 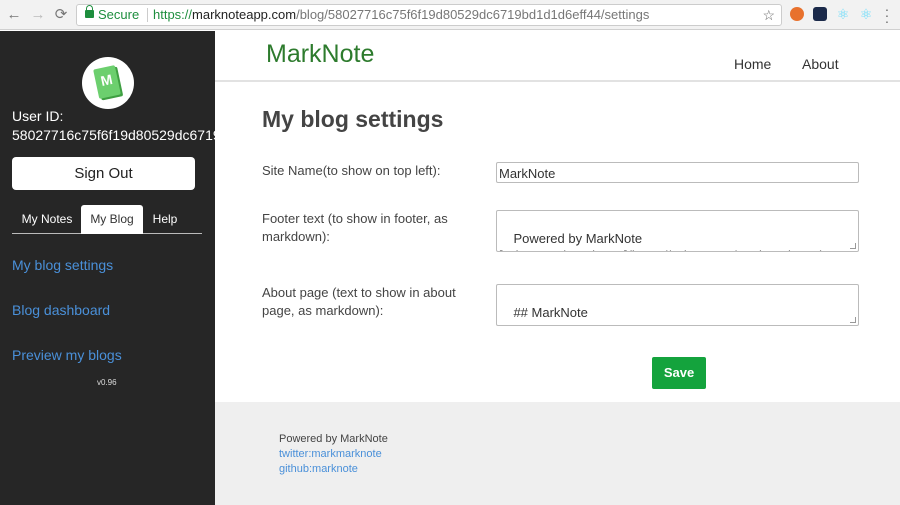 What do you see at coordinates (330, 454) in the screenshot?
I see `footer-twitter-link: twitter:markmarknote` at bounding box center [330, 454].